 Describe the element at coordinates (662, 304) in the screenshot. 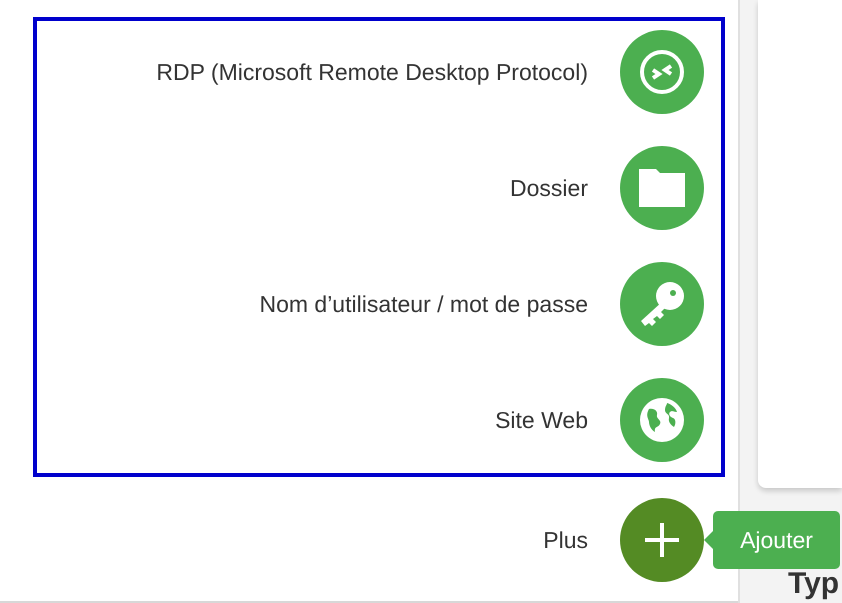

I see `key-icon` at that location.